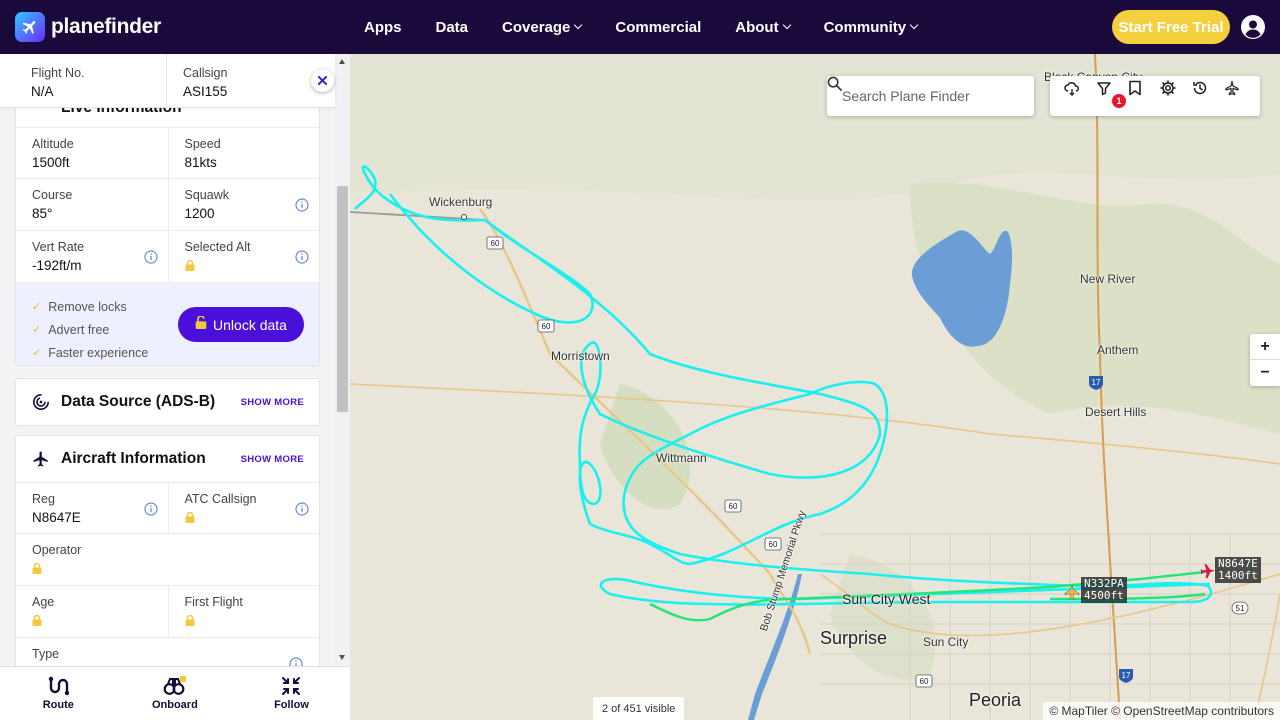  Describe the element at coordinates (681, 458) in the screenshot. I see `town-wittmann: Wittmann` at that location.